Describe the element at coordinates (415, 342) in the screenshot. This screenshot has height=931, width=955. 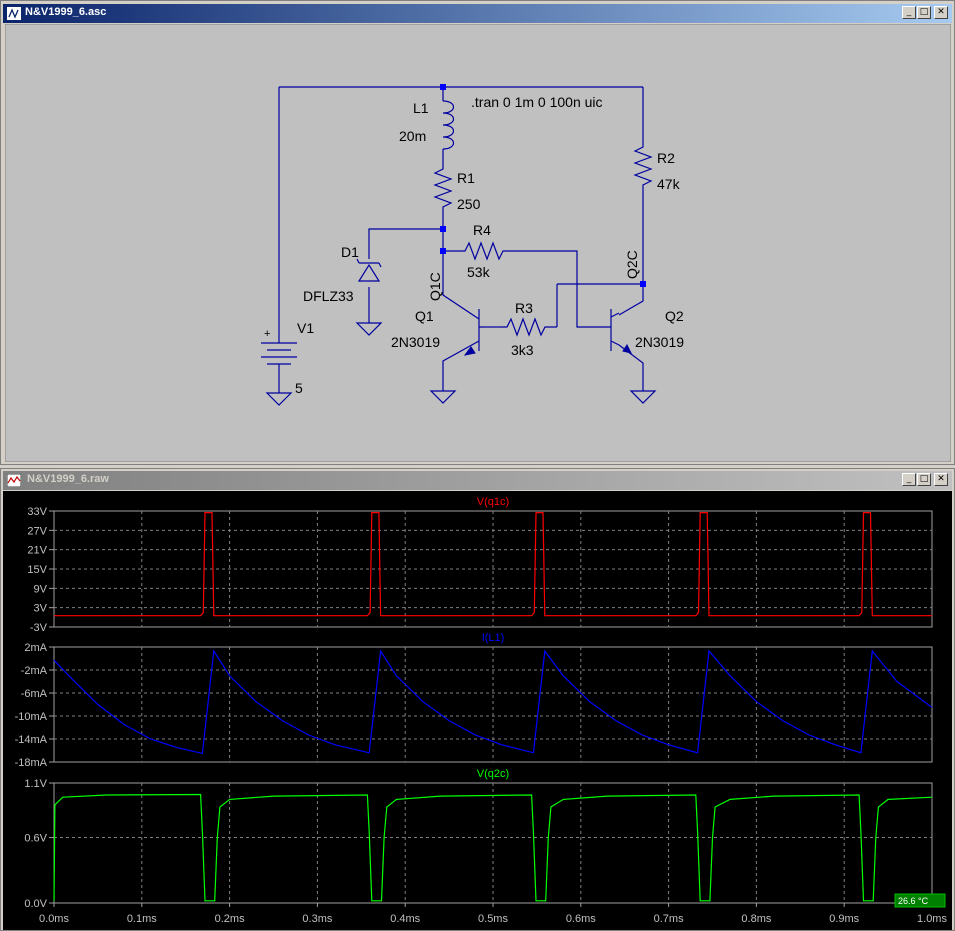
I see `q1-value: 2N3019` at that location.